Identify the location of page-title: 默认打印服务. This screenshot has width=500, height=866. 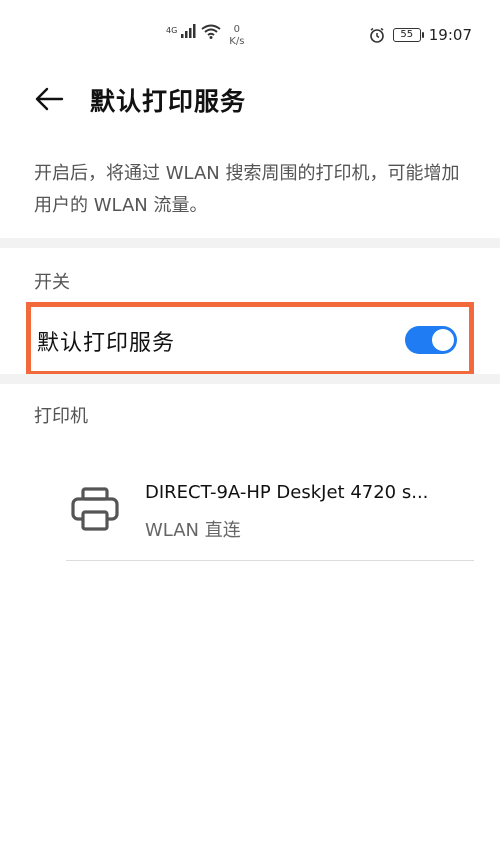
(168, 101).